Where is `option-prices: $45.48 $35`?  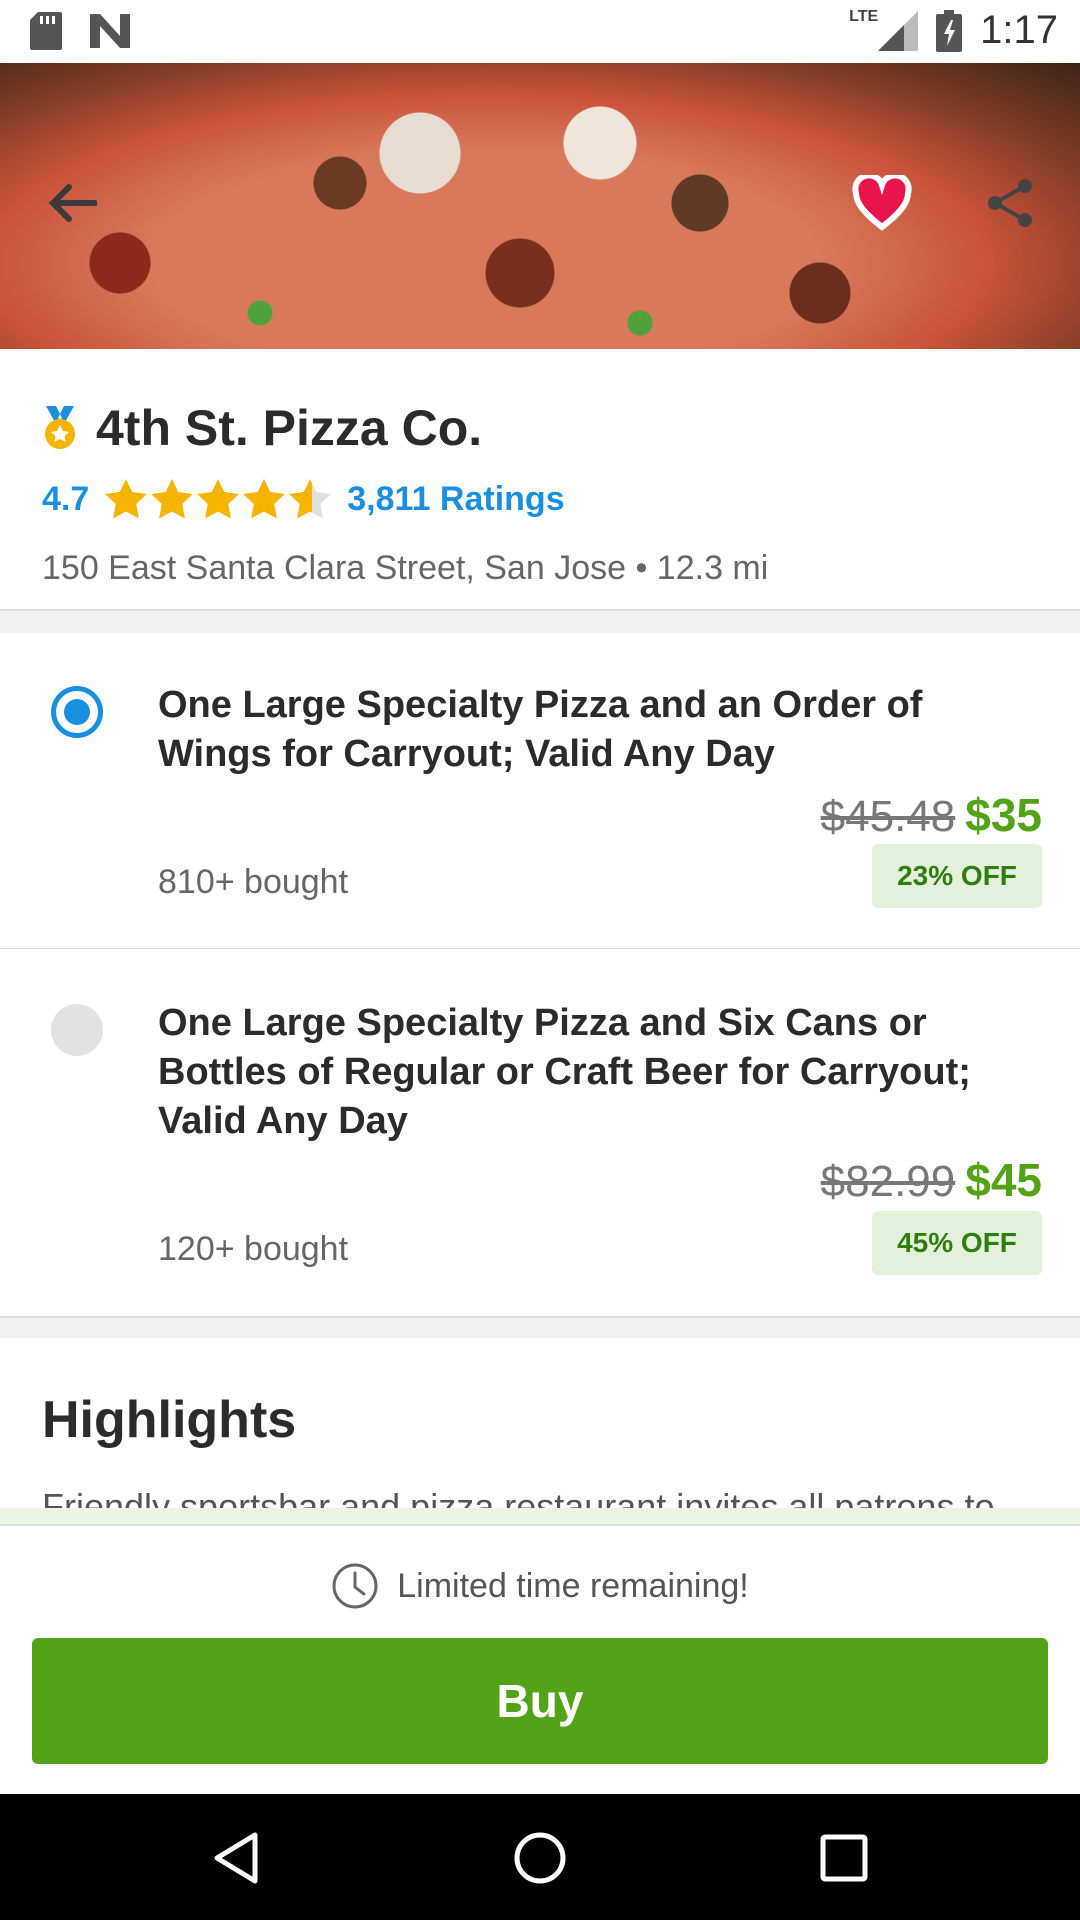 option-prices: $45.48 $35 is located at coordinates (931, 815).